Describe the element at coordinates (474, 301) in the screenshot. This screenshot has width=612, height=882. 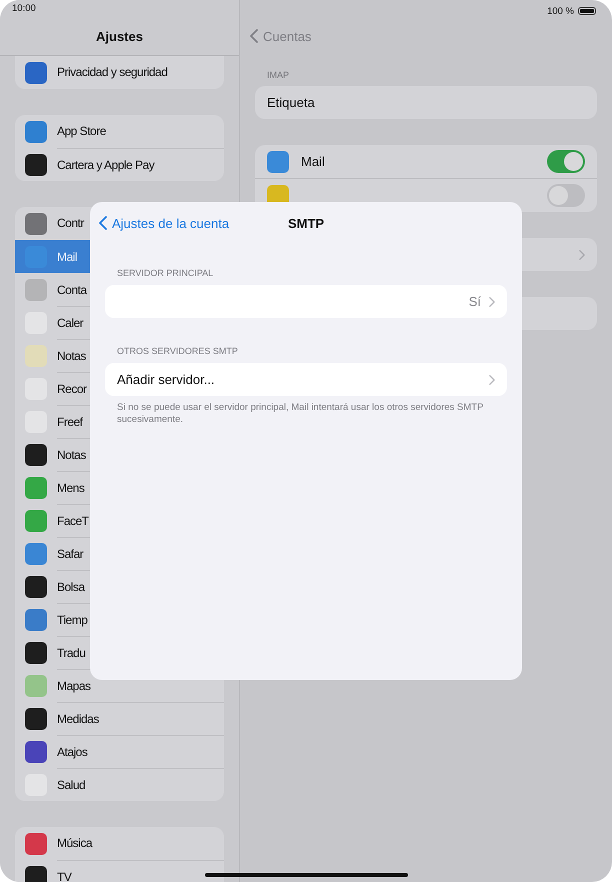
I see `row-value: Sí` at that location.